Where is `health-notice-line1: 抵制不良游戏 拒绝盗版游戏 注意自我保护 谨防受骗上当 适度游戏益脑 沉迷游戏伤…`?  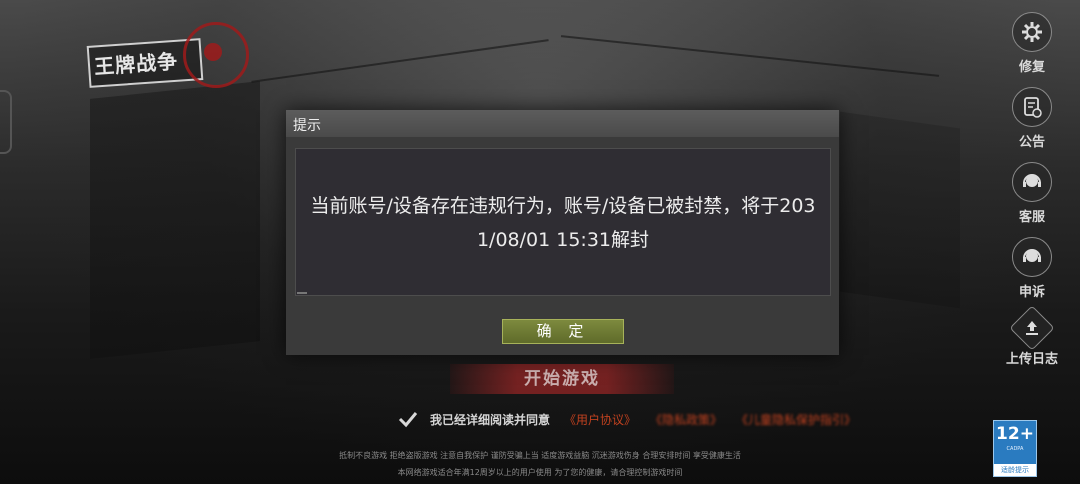
health-notice-line1: 抵制不良游戏 拒绝盗版游戏 注意自我保护 谨防受骗上当 适度游戏益脑 沉迷游戏伤… is located at coordinates (540, 455).